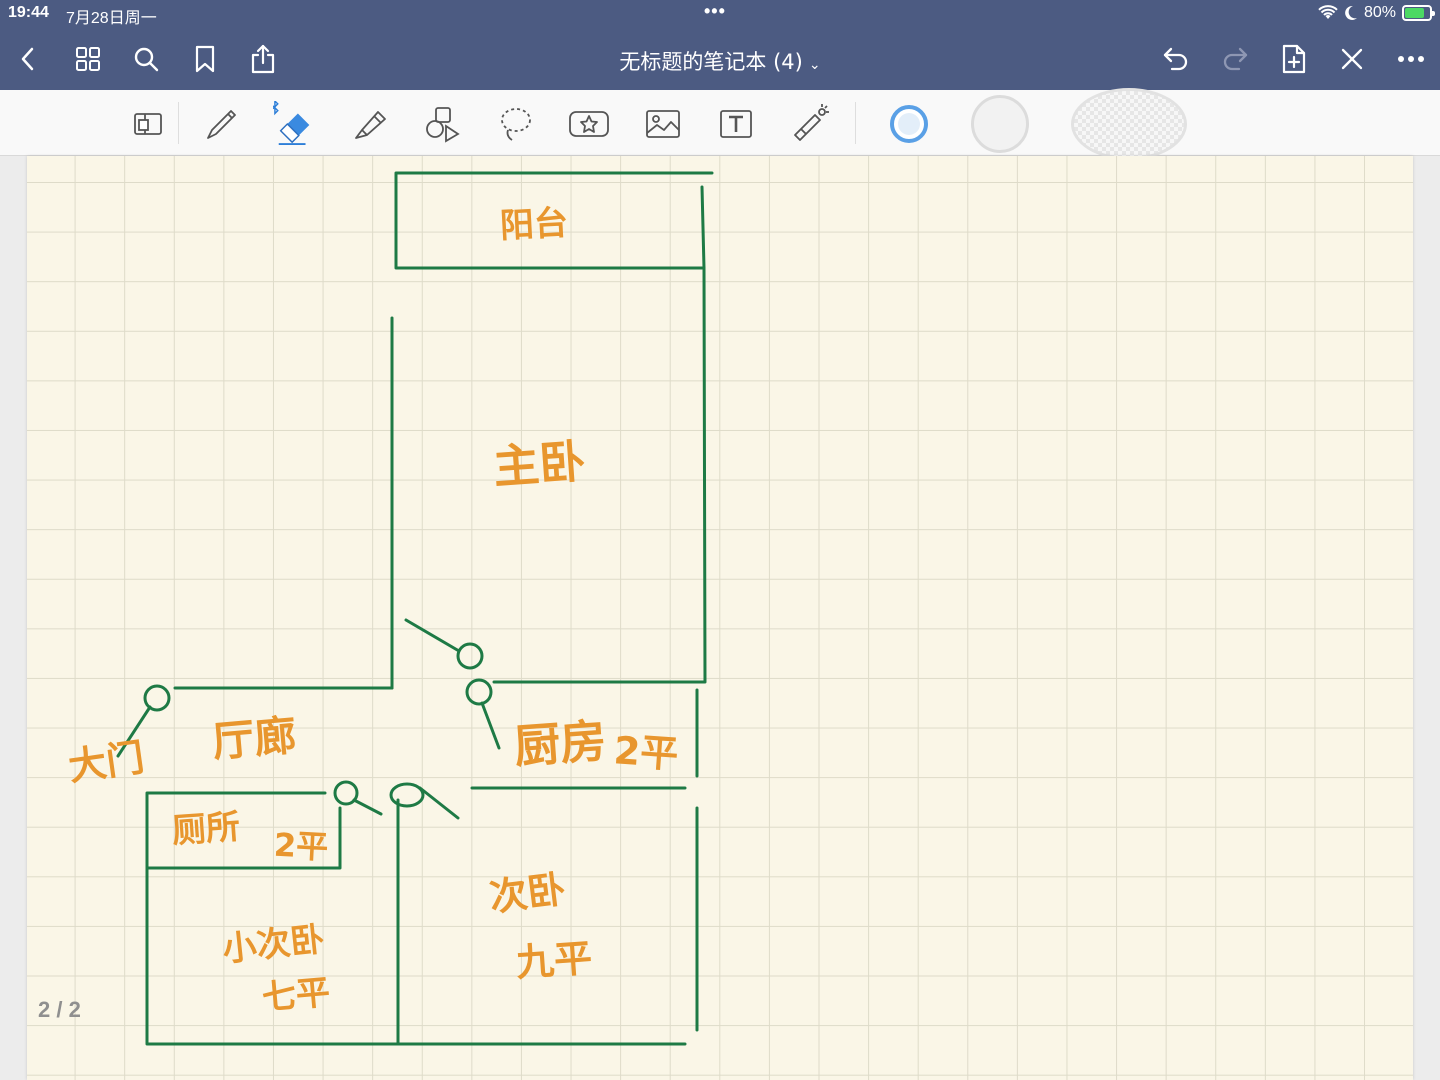  What do you see at coordinates (1000, 124) in the screenshot?
I see `color-swatch-white` at bounding box center [1000, 124].